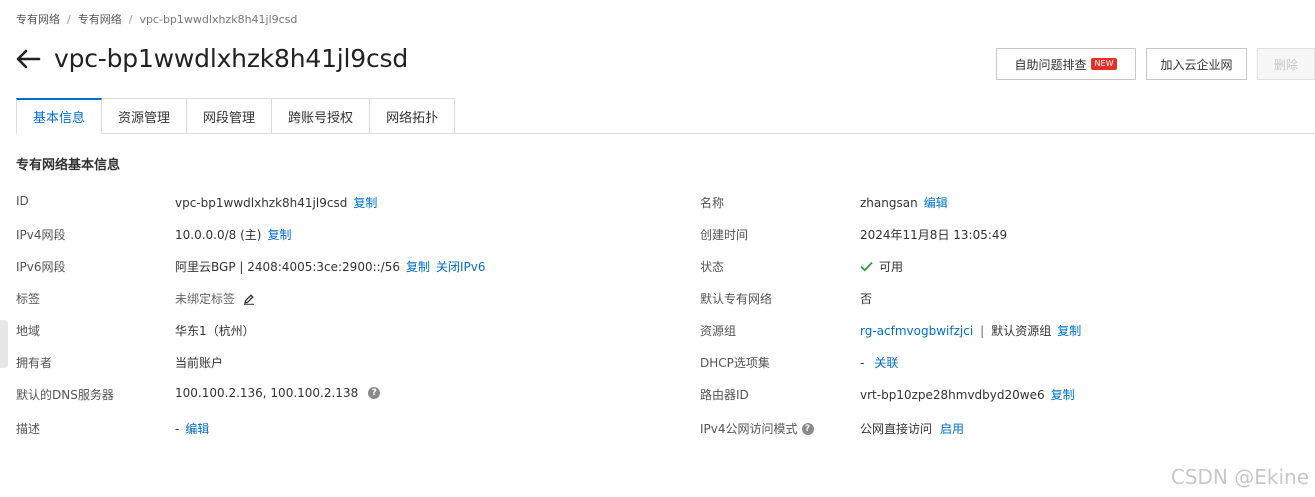 The image size is (1315, 497). What do you see at coordinates (177, 428) in the screenshot?
I see `desc-value: -` at bounding box center [177, 428].